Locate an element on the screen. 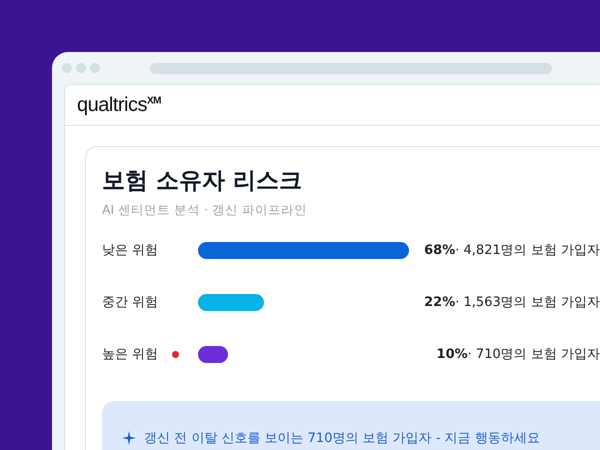 The image size is (600, 450). risk-label: 중간 위험 is located at coordinates (131, 302).